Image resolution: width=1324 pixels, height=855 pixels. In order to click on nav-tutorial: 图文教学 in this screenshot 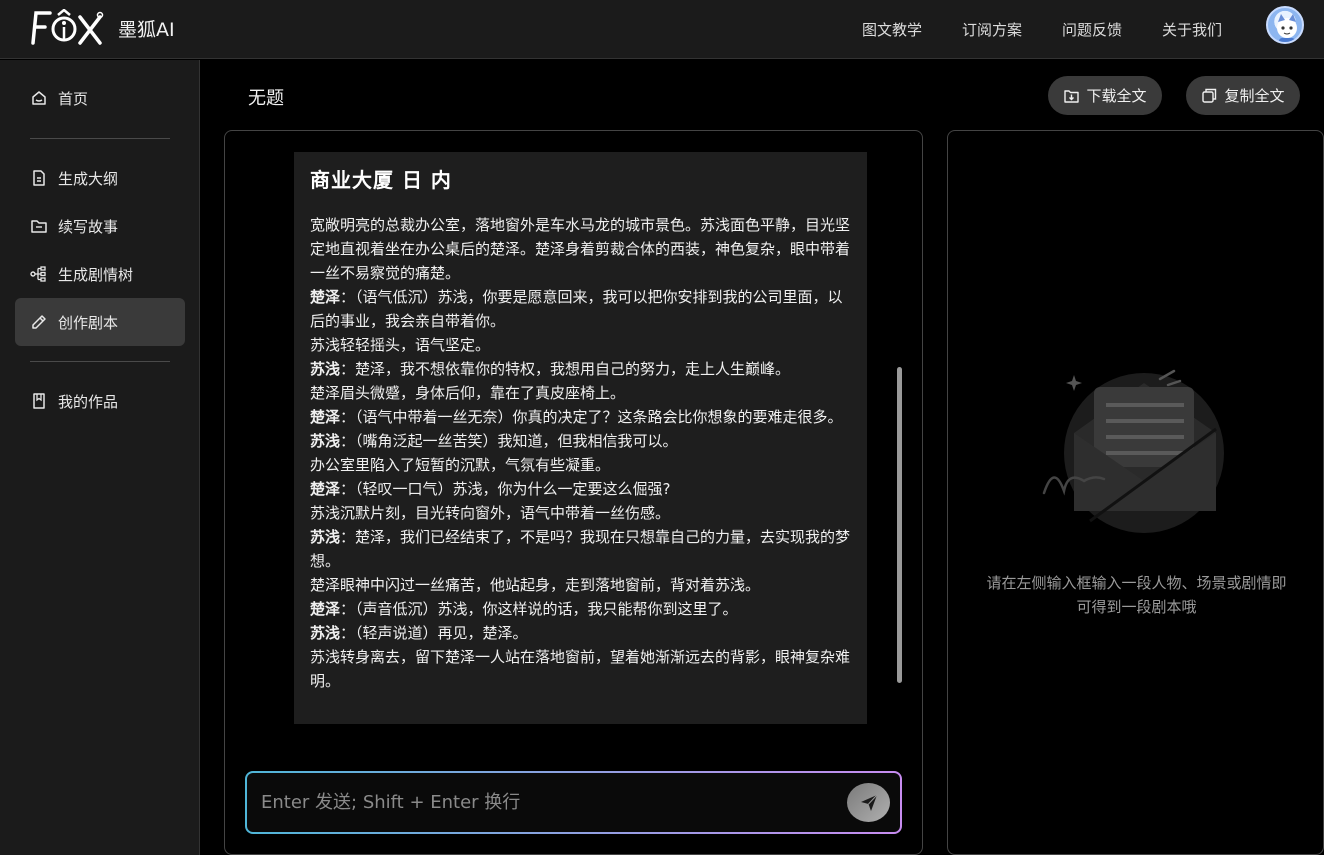, I will do `click(892, 29)`.